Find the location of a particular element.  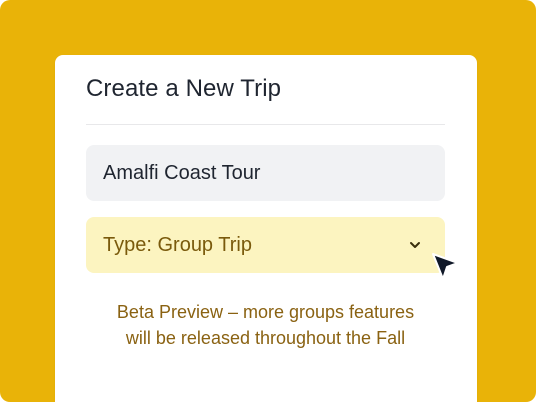

card-title: Create a New Trip is located at coordinates (184, 88).